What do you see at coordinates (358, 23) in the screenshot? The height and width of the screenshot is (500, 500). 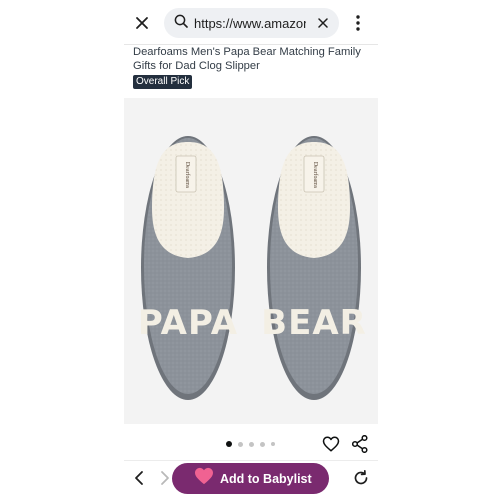 I see `more-vert-icon` at bounding box center [358, 23].